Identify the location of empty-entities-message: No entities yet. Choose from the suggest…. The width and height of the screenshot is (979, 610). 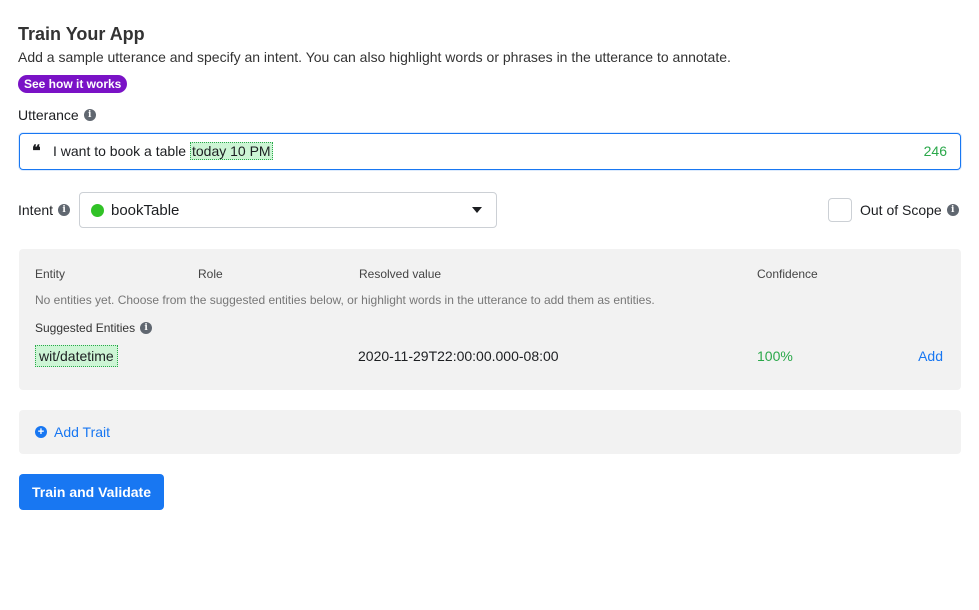
(345, 300).